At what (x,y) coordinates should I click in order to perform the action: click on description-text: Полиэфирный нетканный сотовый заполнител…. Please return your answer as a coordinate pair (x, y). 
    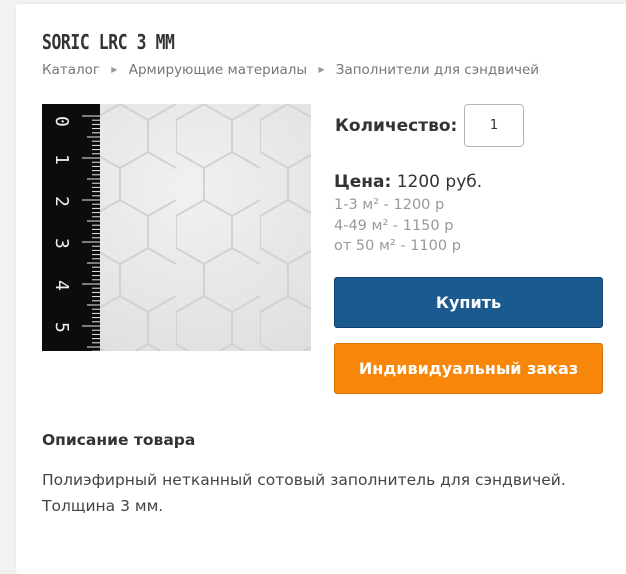
    Looking at the image, I should click on (312, 493).